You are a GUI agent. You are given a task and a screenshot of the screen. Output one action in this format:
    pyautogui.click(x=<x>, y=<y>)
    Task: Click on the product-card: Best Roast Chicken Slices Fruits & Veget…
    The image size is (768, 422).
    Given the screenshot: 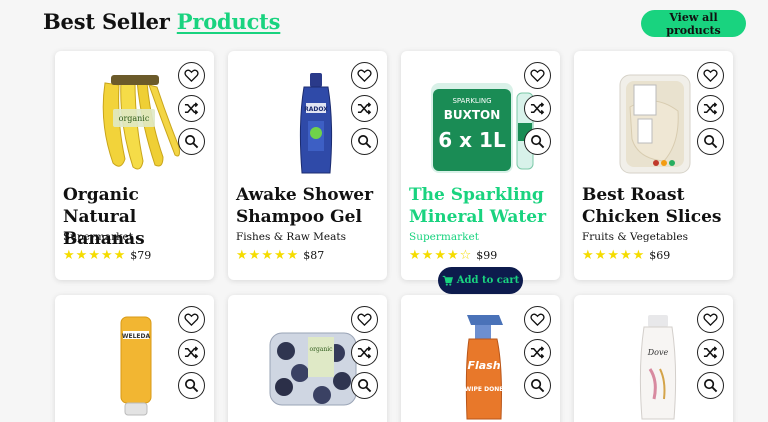 What is the action you would take?
    pyautogui.click(x=653, y=165)
    